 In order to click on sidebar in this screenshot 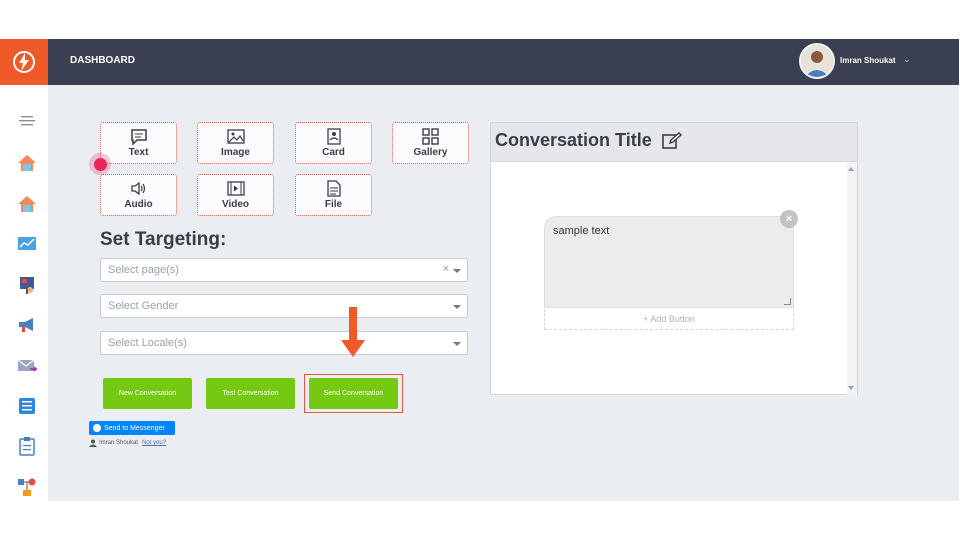, I will do `click(24, 293)`.